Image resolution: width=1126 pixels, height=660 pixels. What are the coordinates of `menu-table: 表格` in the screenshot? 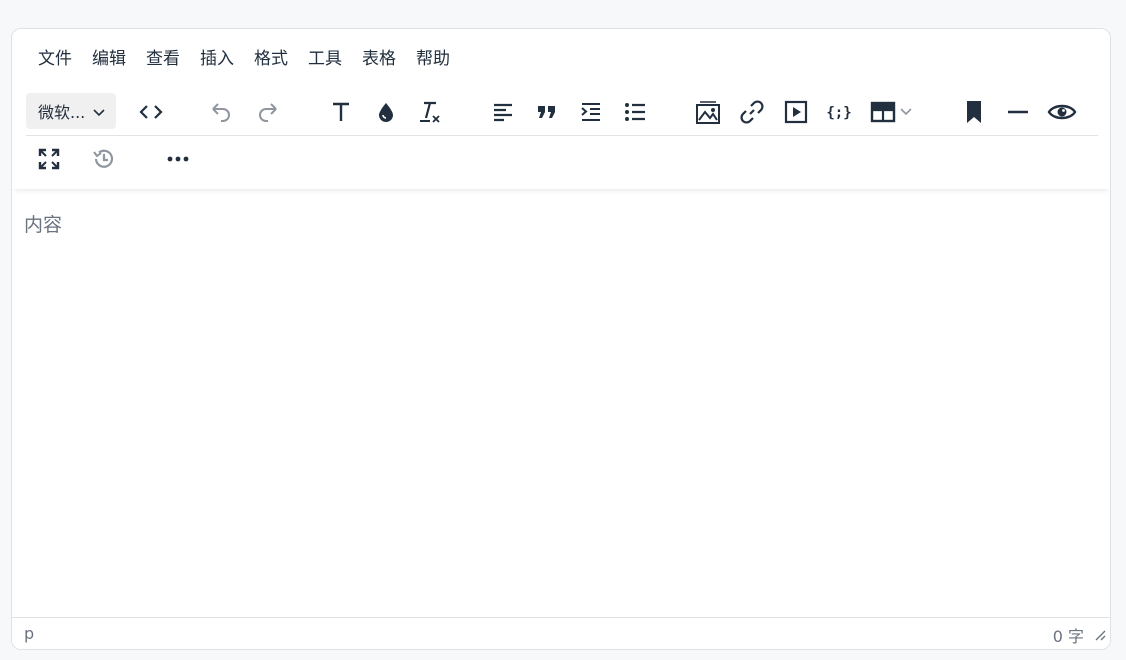 It's located at (379, 59).